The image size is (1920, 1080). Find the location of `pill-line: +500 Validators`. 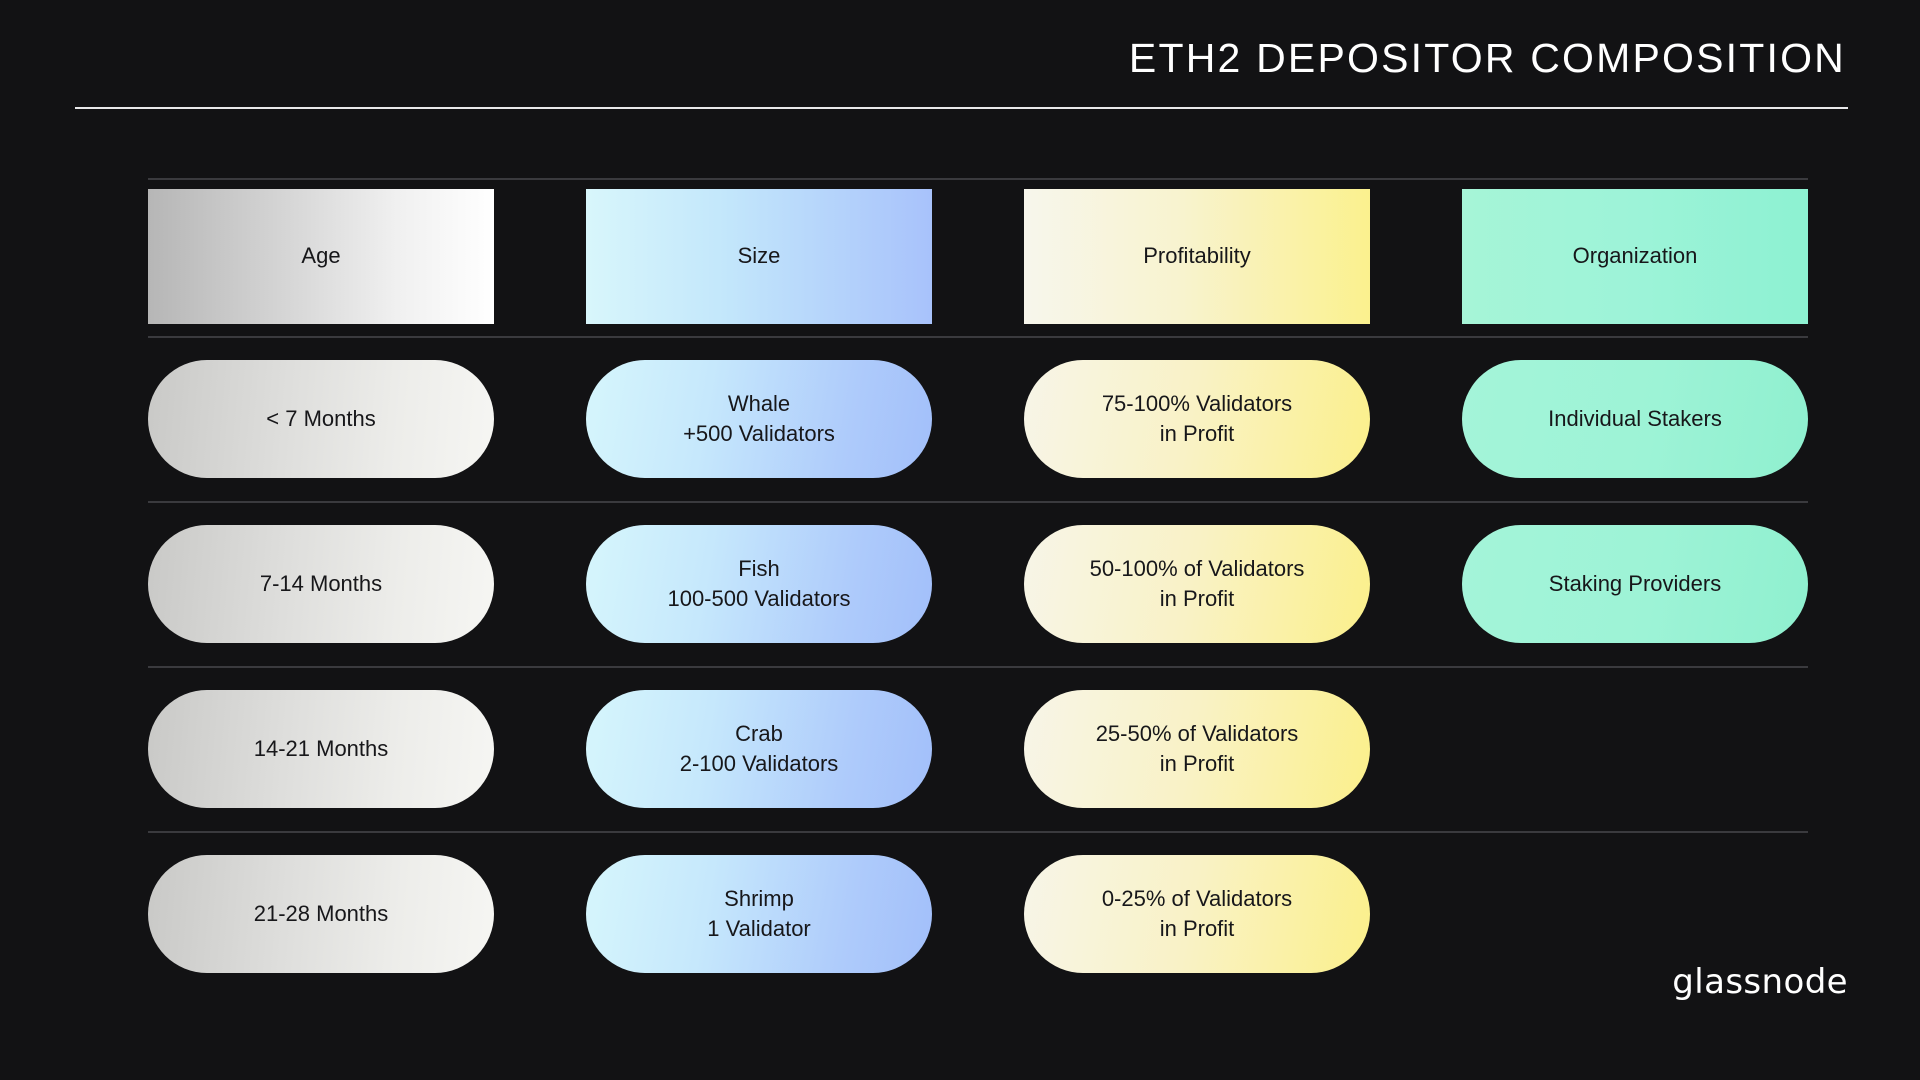

pill-line: +500 Validators is located at coordinates (759, 433).